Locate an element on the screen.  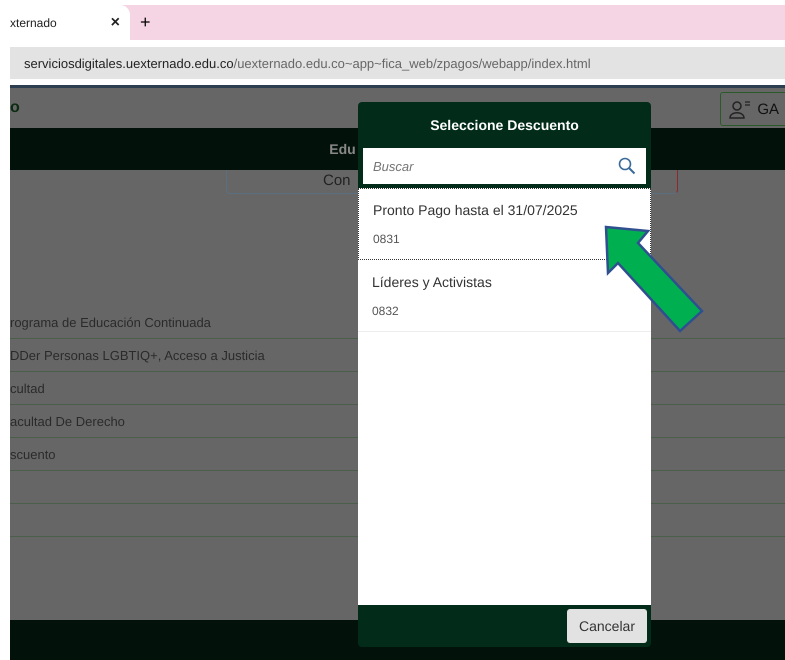
dialog-title: Seleccione Descuento is located at coordinates (504, 125).